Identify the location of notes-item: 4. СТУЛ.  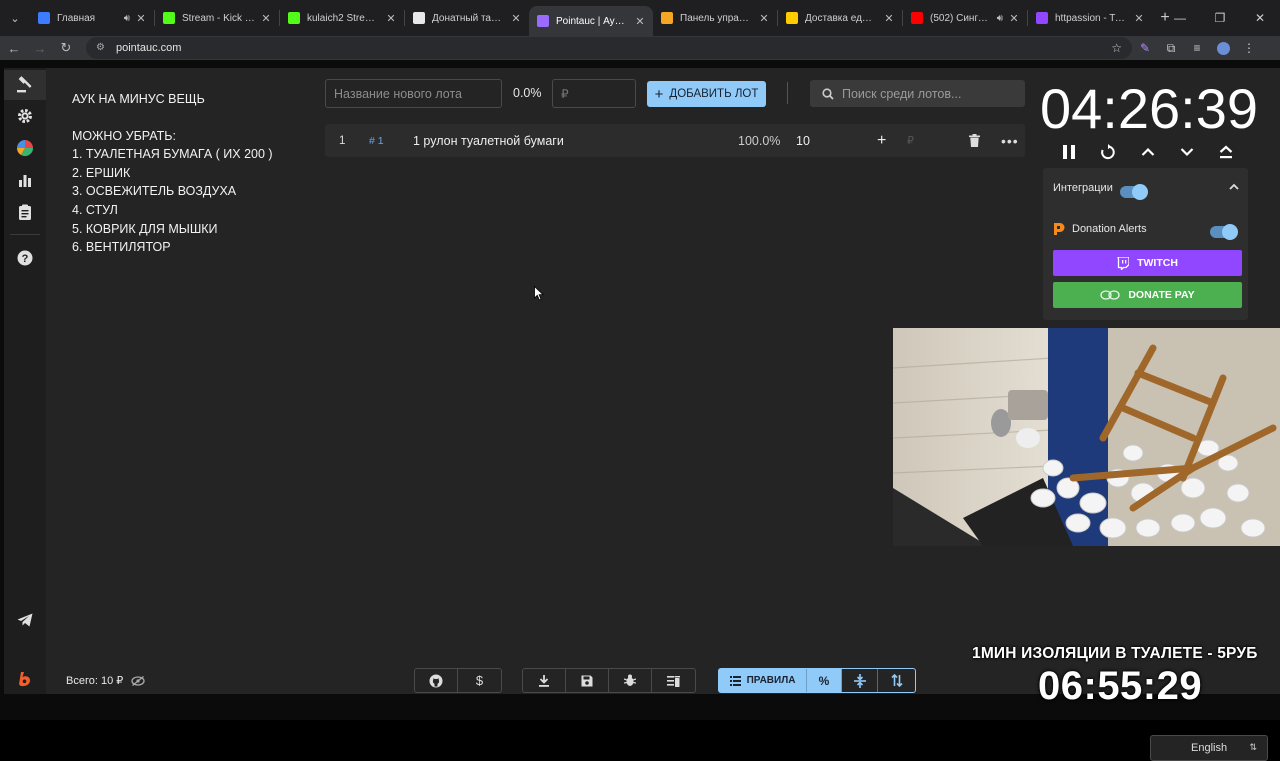
(95, 209).